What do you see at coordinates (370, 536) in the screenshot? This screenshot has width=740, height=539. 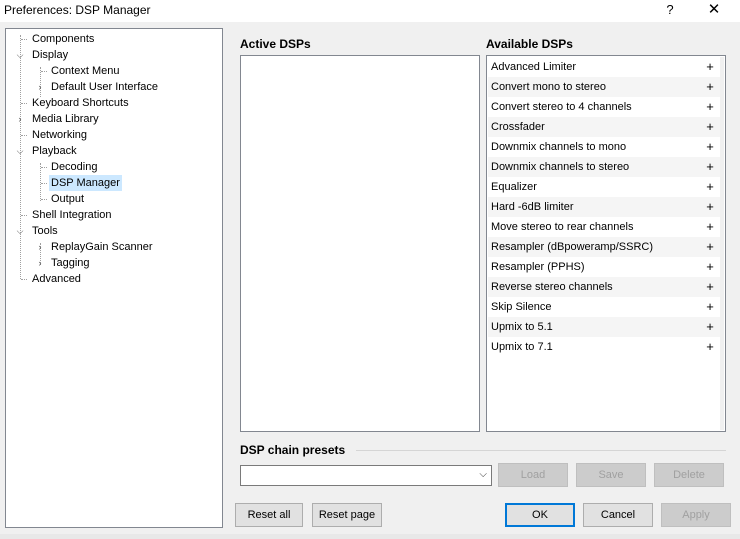 I see `background-window-edge` at bounding box center [370, 536].